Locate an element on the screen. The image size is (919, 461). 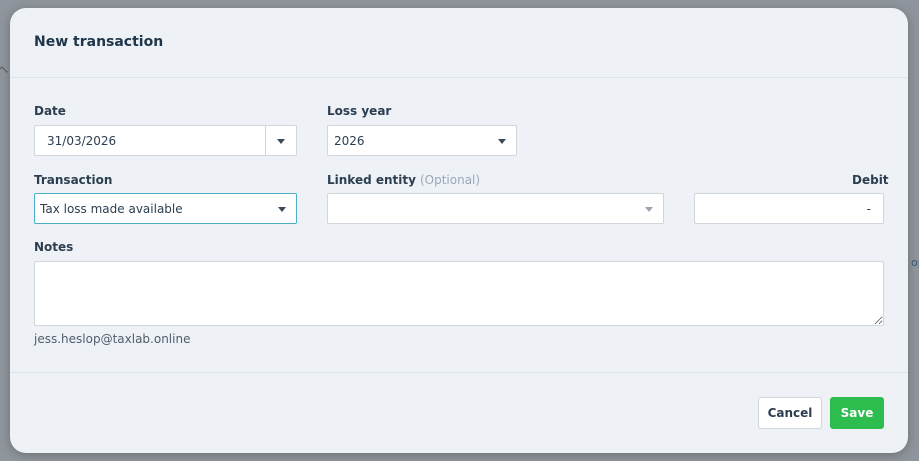
footer-divider is located at coordinates (459, 372).